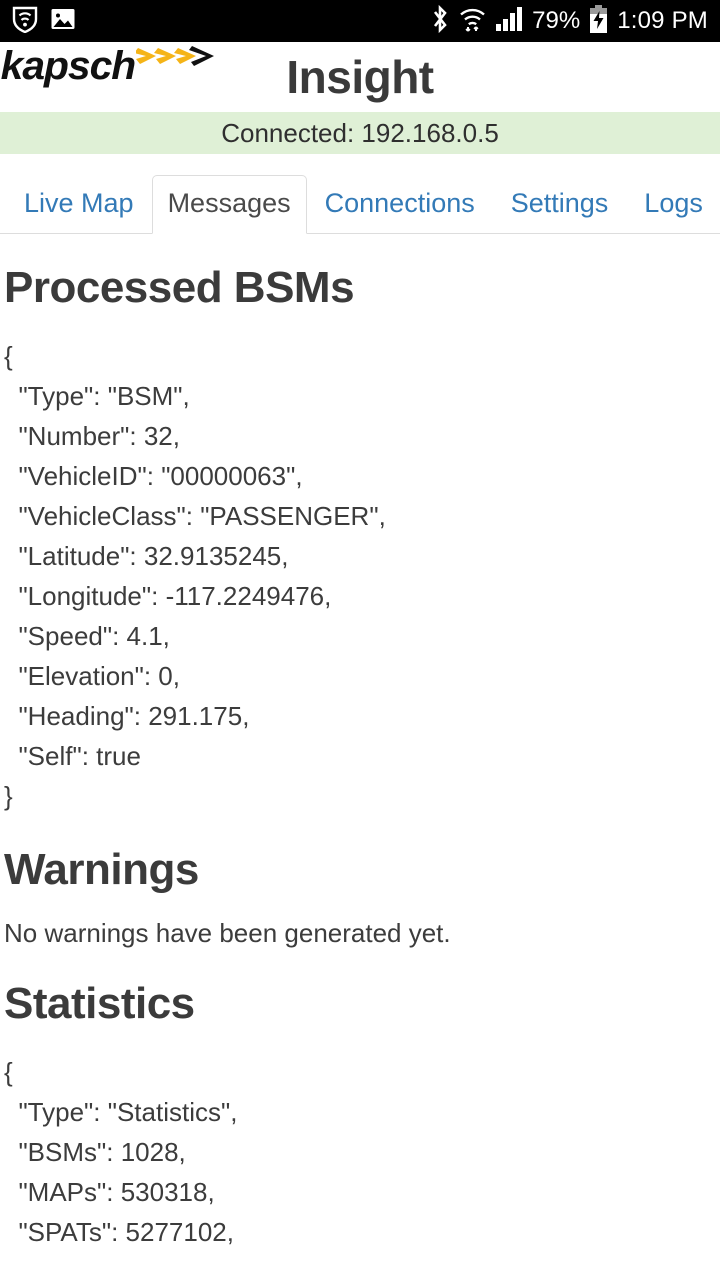 This screenshot has width=720, height=1280. I want to click on statistics-heading: Statistics, so click(99, 1003).